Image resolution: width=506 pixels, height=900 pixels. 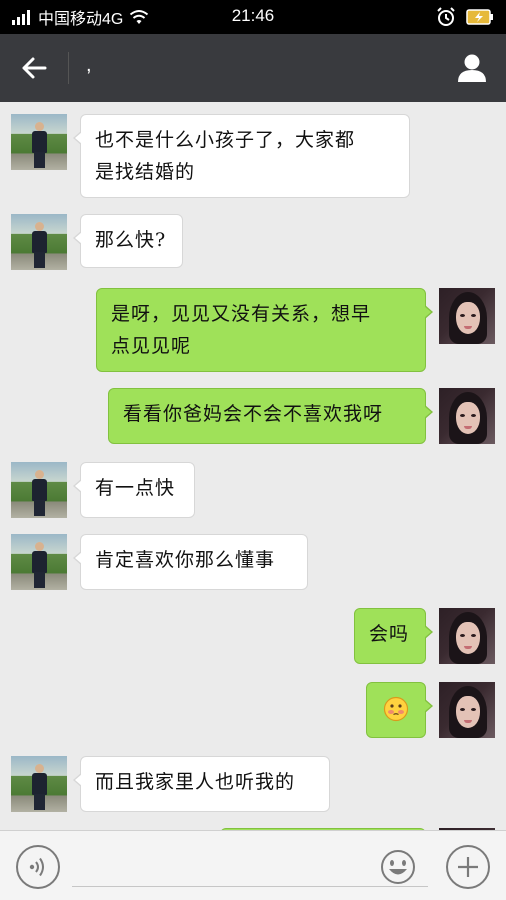 I want to click on status-bar: 中国移动4G 21:46, so click(x=253, y=17).